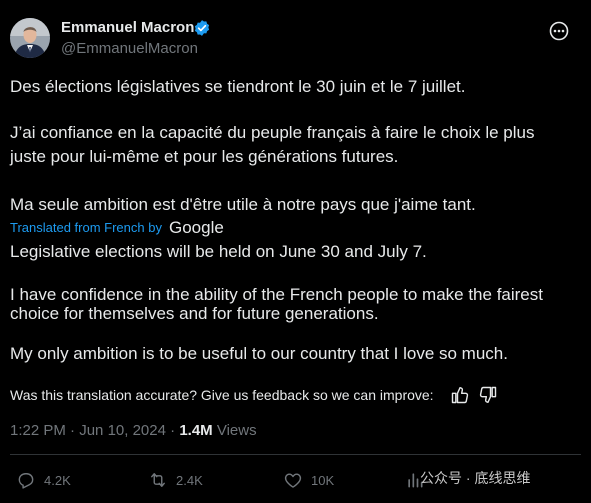 Image resolution: width=591 pixels, height=503 pixels. What do you see at coordinates (236, 430) in the screenshot?
I see `views-label: Views` at bounding box center [236, 430].